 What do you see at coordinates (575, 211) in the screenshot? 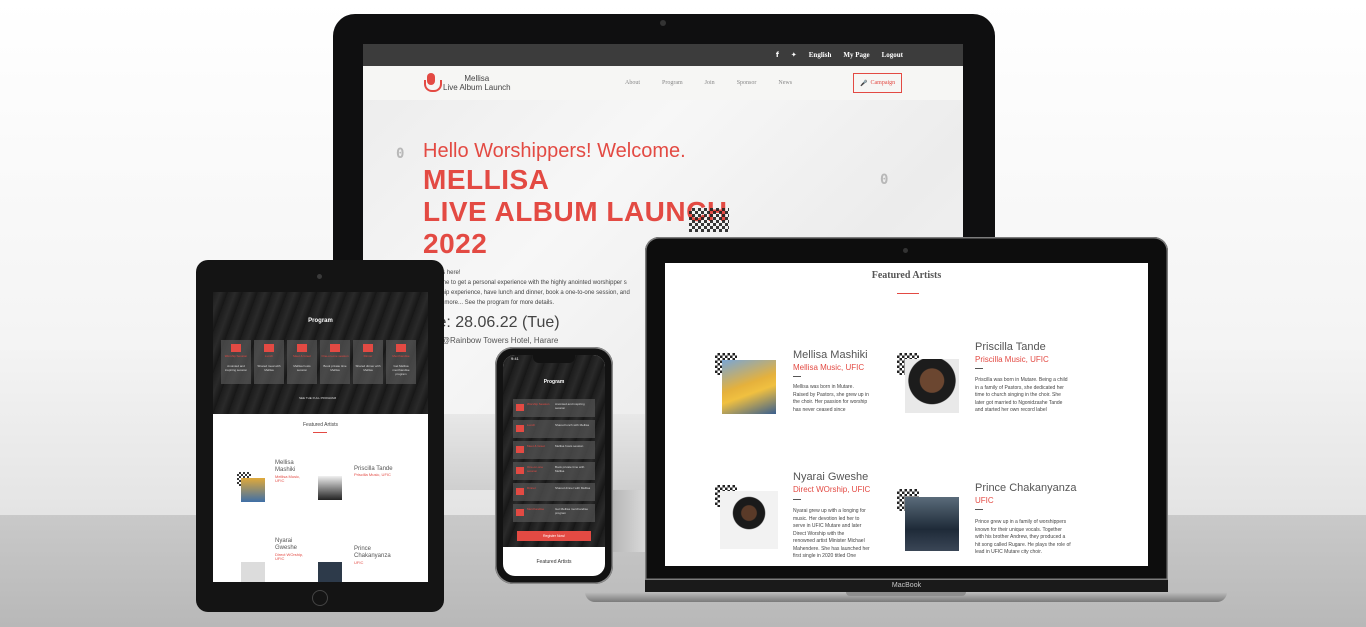
I see `hero-title-line-2: LIVE ALBUM LAUNCH` at bounding box center [575, 211].